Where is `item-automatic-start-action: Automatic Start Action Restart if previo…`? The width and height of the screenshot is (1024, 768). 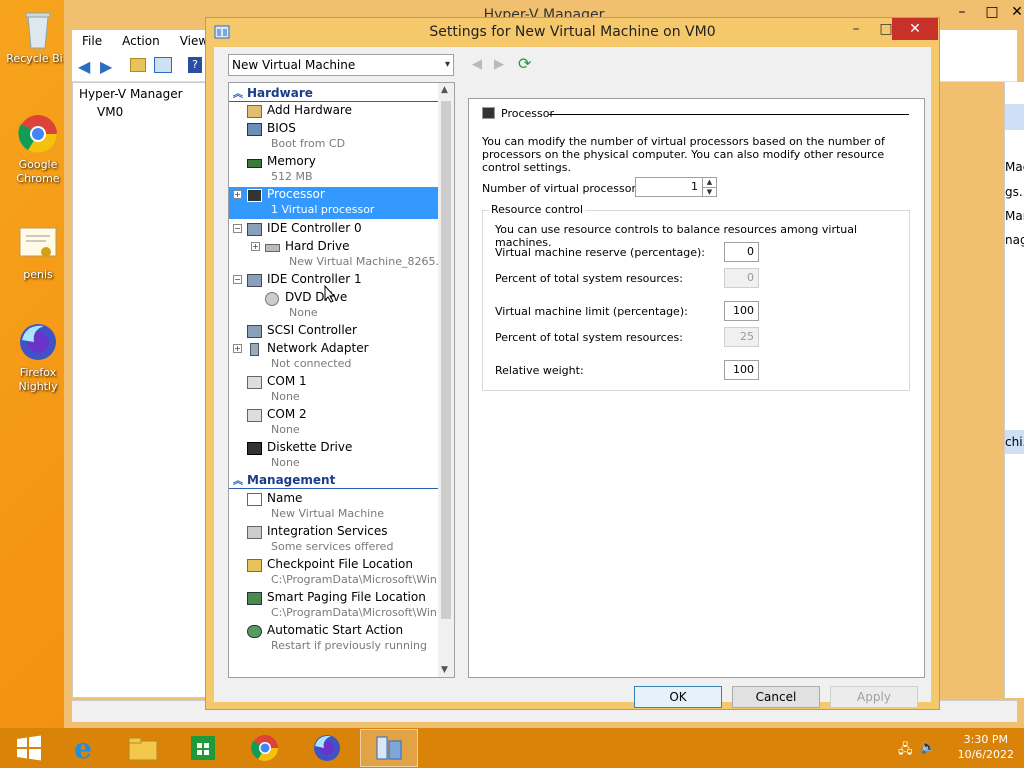
item-automatic-start-action: Automatic Start Action Restart if previo… is located at coordinates (333, 639).